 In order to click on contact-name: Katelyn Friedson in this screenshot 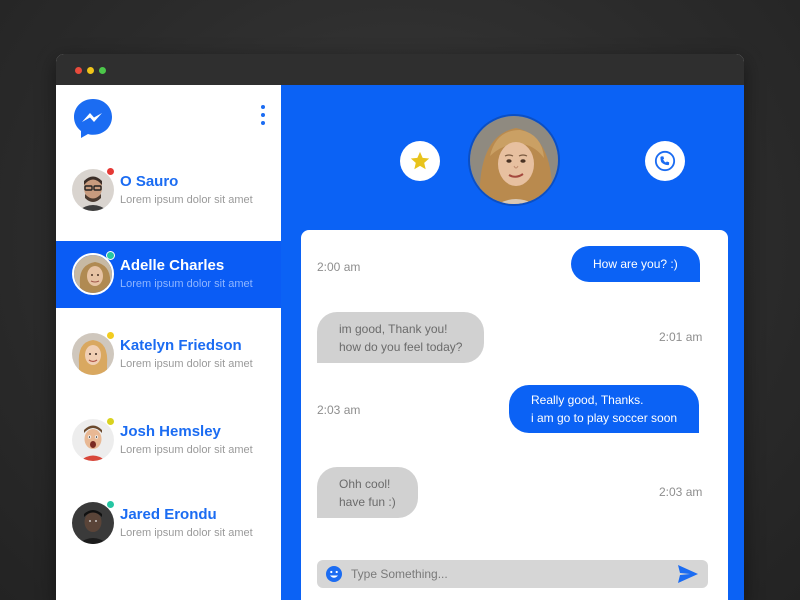, I will do `click(181, 345)`.